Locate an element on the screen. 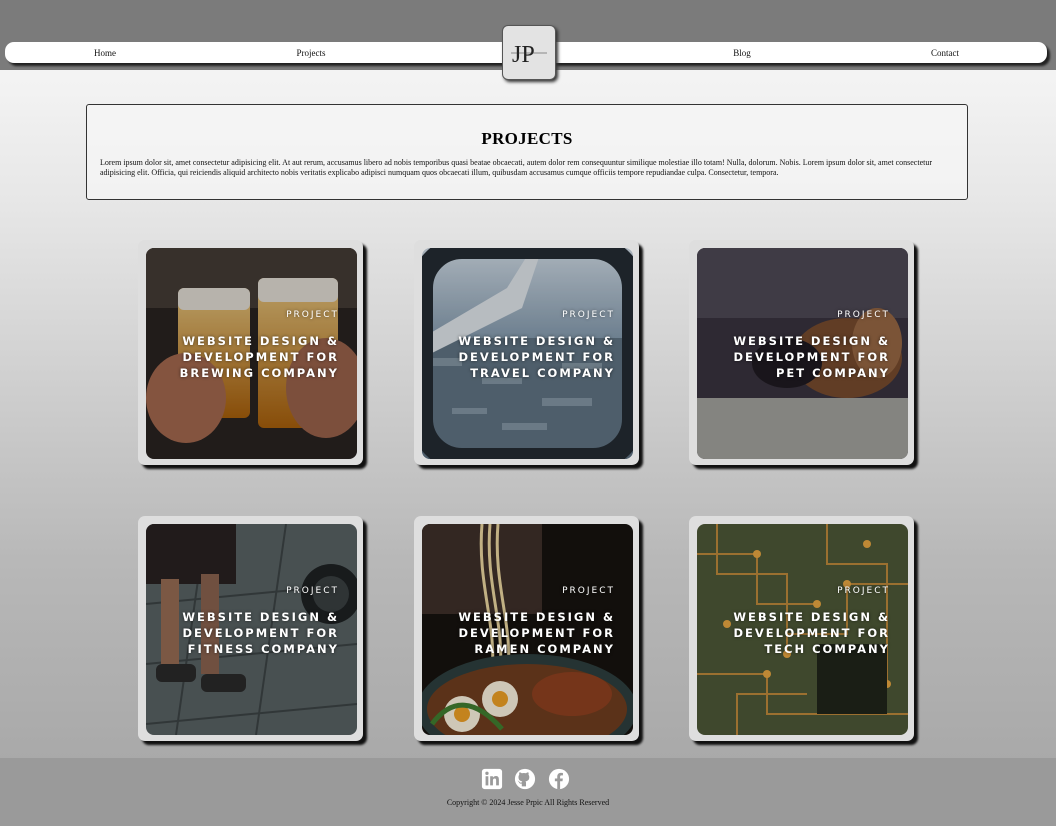  nav-blog-link: Blog is located at coordinates (742, 52).